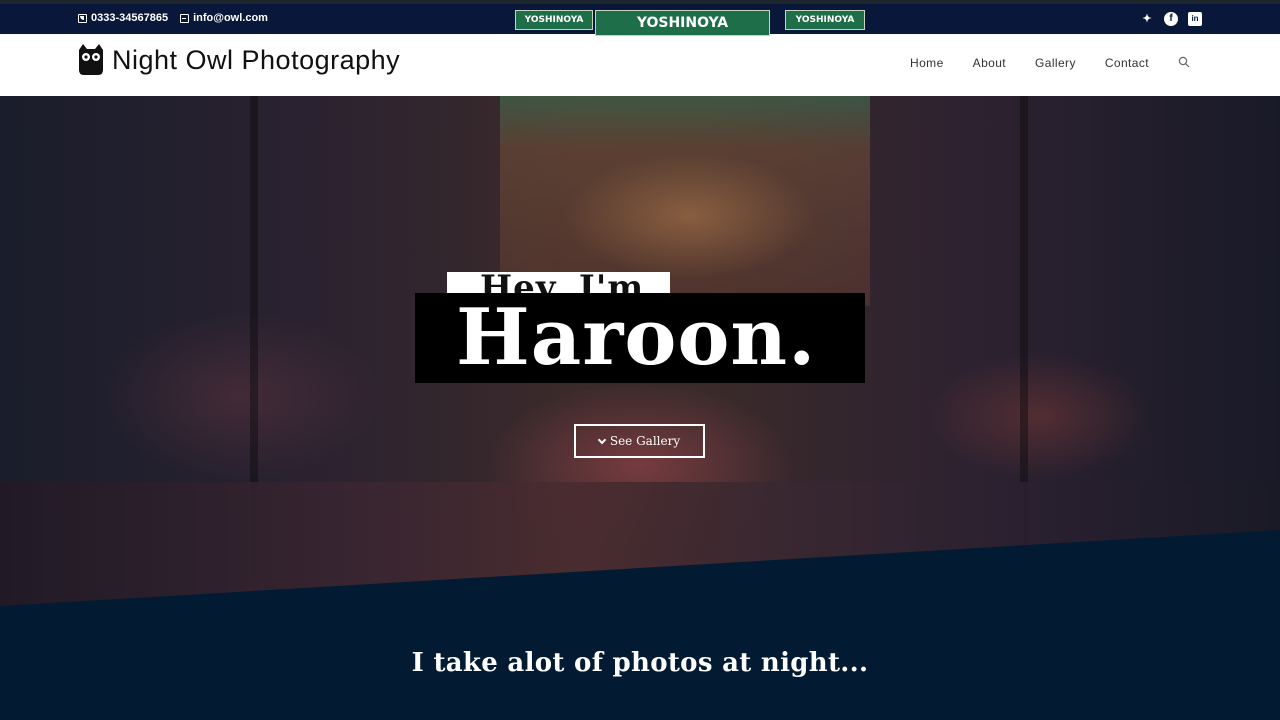  I want to click on facebook-icon: f, so click(1171, 19).